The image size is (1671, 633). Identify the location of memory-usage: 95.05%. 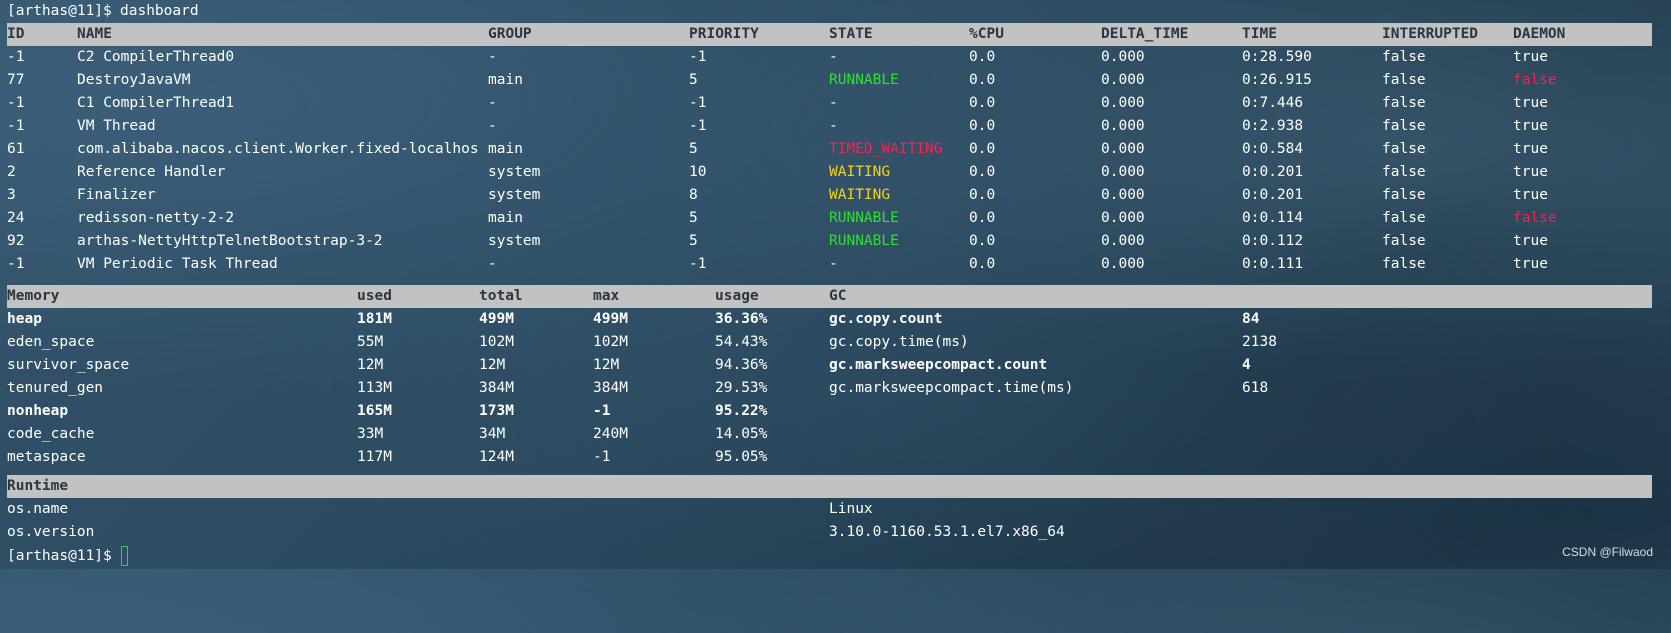
(741, 457).